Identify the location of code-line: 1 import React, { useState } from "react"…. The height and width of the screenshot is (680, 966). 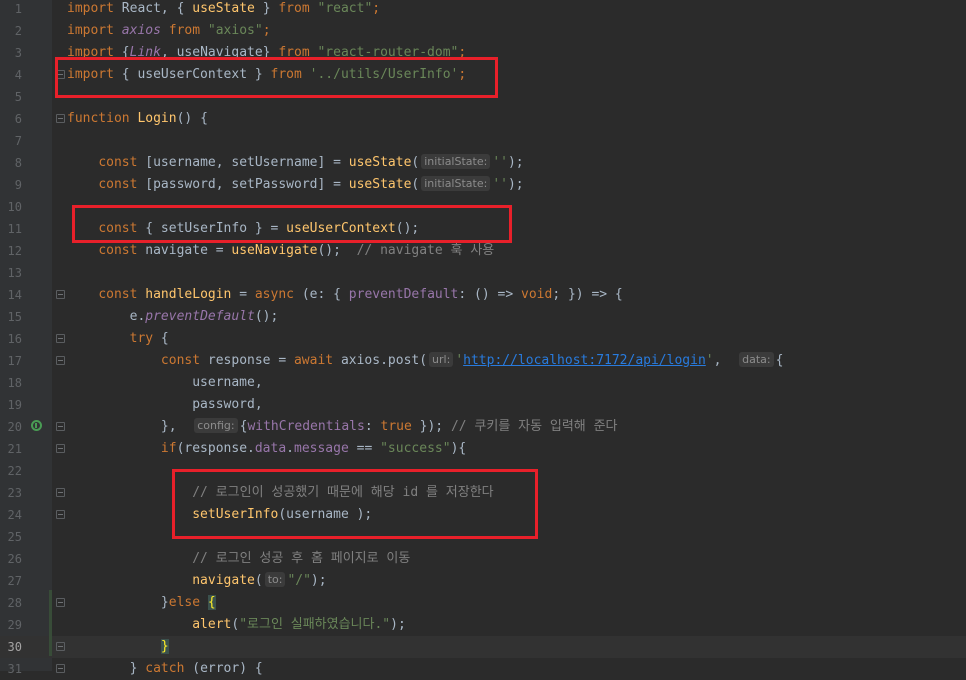
(483, 10).